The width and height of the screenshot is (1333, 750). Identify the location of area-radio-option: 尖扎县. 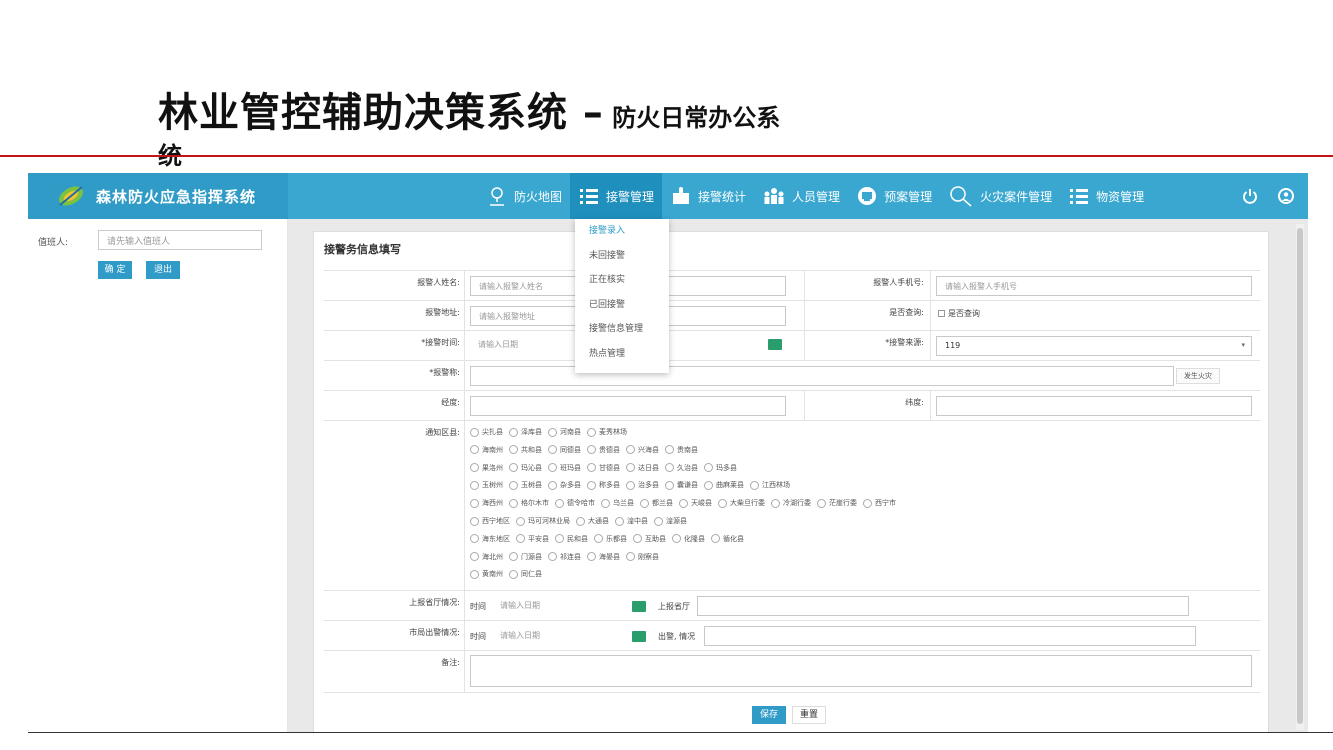
(486, 432).